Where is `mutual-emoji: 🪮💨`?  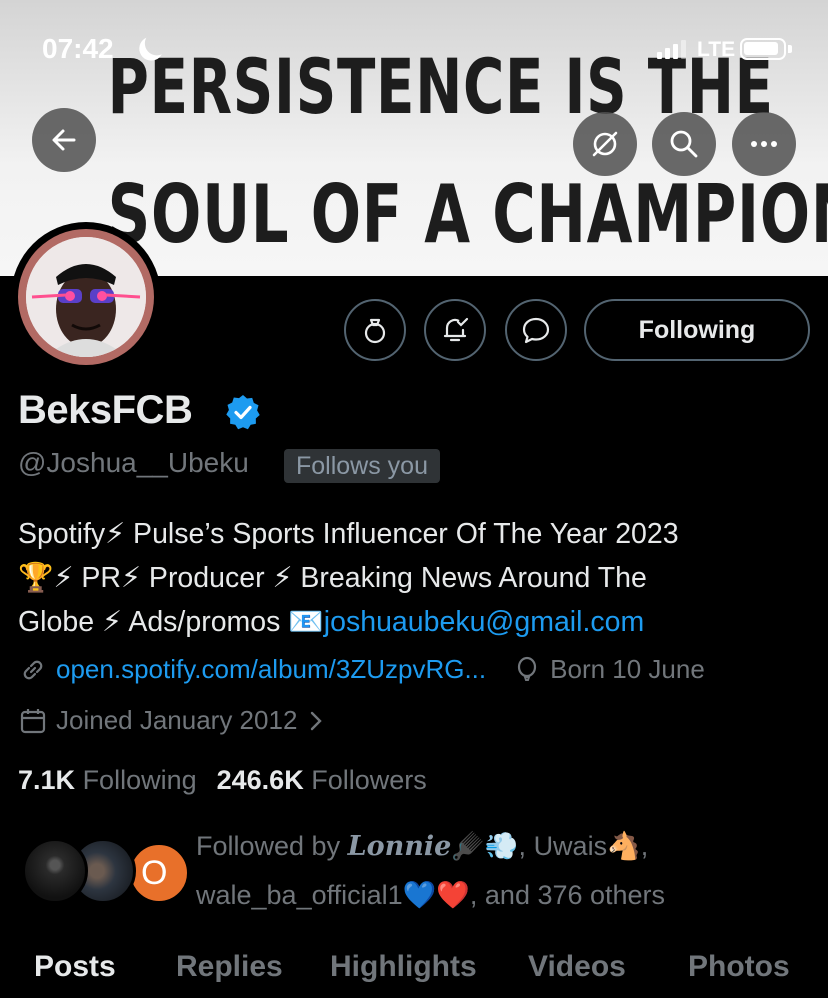 mutual-emoji: 🪮💨 is located at coordinates (485, 846).